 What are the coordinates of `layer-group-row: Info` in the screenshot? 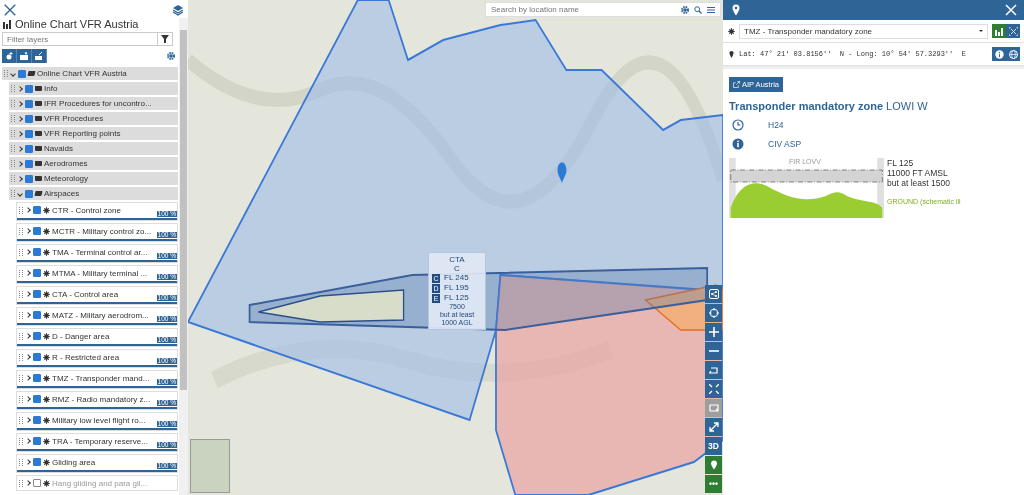 It's located at (93, 88).